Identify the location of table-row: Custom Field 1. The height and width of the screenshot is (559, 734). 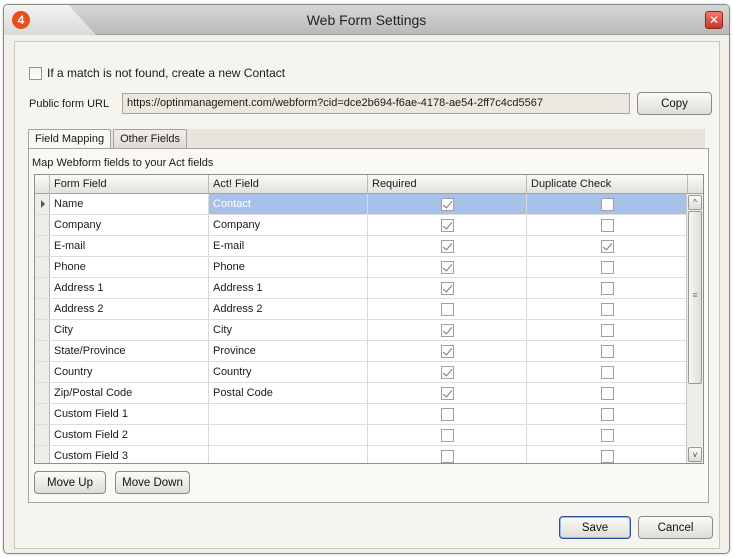
(361, 414).